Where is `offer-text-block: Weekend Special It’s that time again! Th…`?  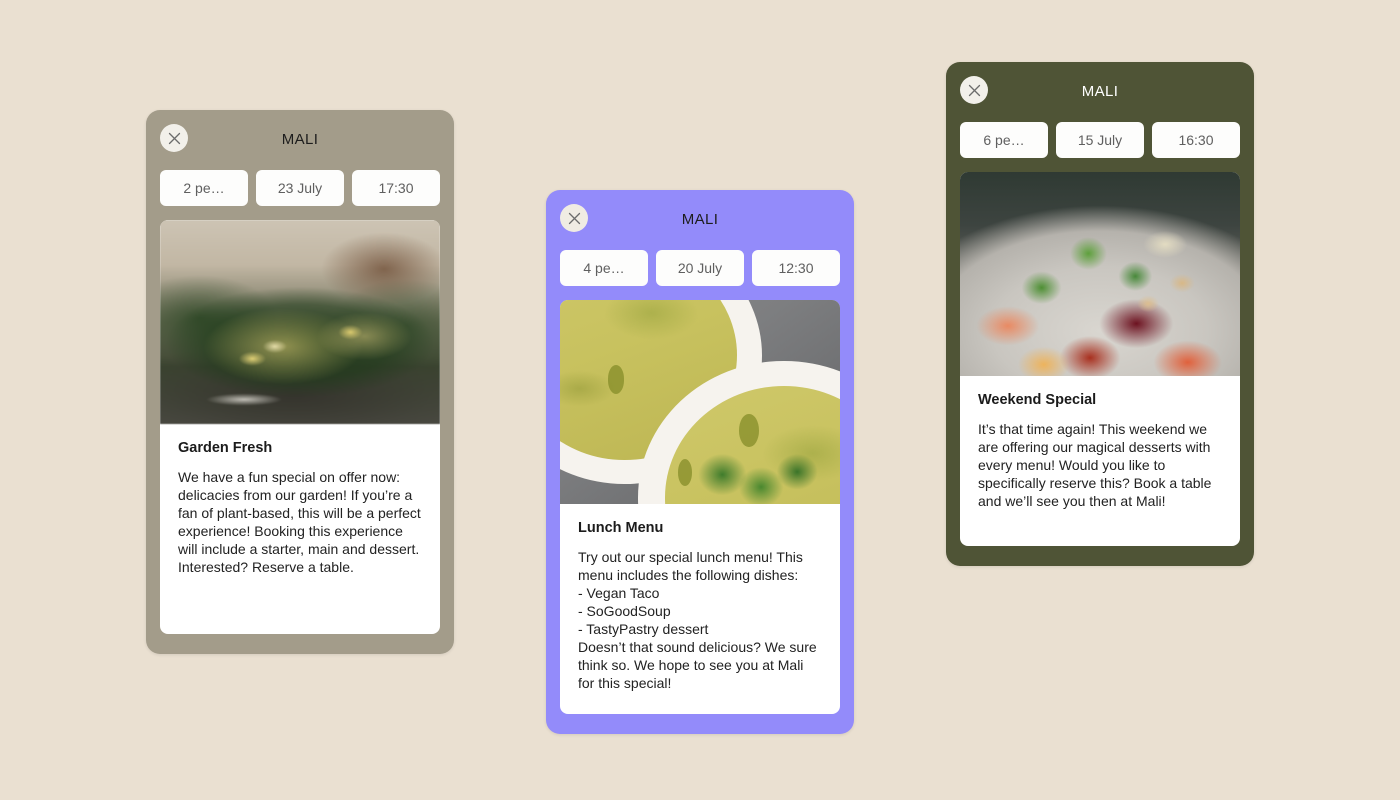
offer-text-block: Weekend Special It’s that time again! Th… is located at coordinates (1100, 461).